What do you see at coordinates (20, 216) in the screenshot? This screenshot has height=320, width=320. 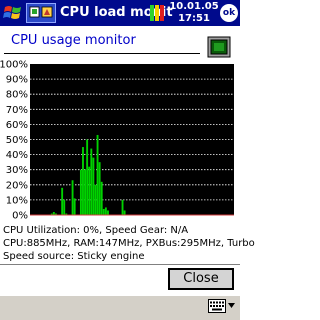 I see `y-tick-label: 0%` at bounding box center [20, 216].